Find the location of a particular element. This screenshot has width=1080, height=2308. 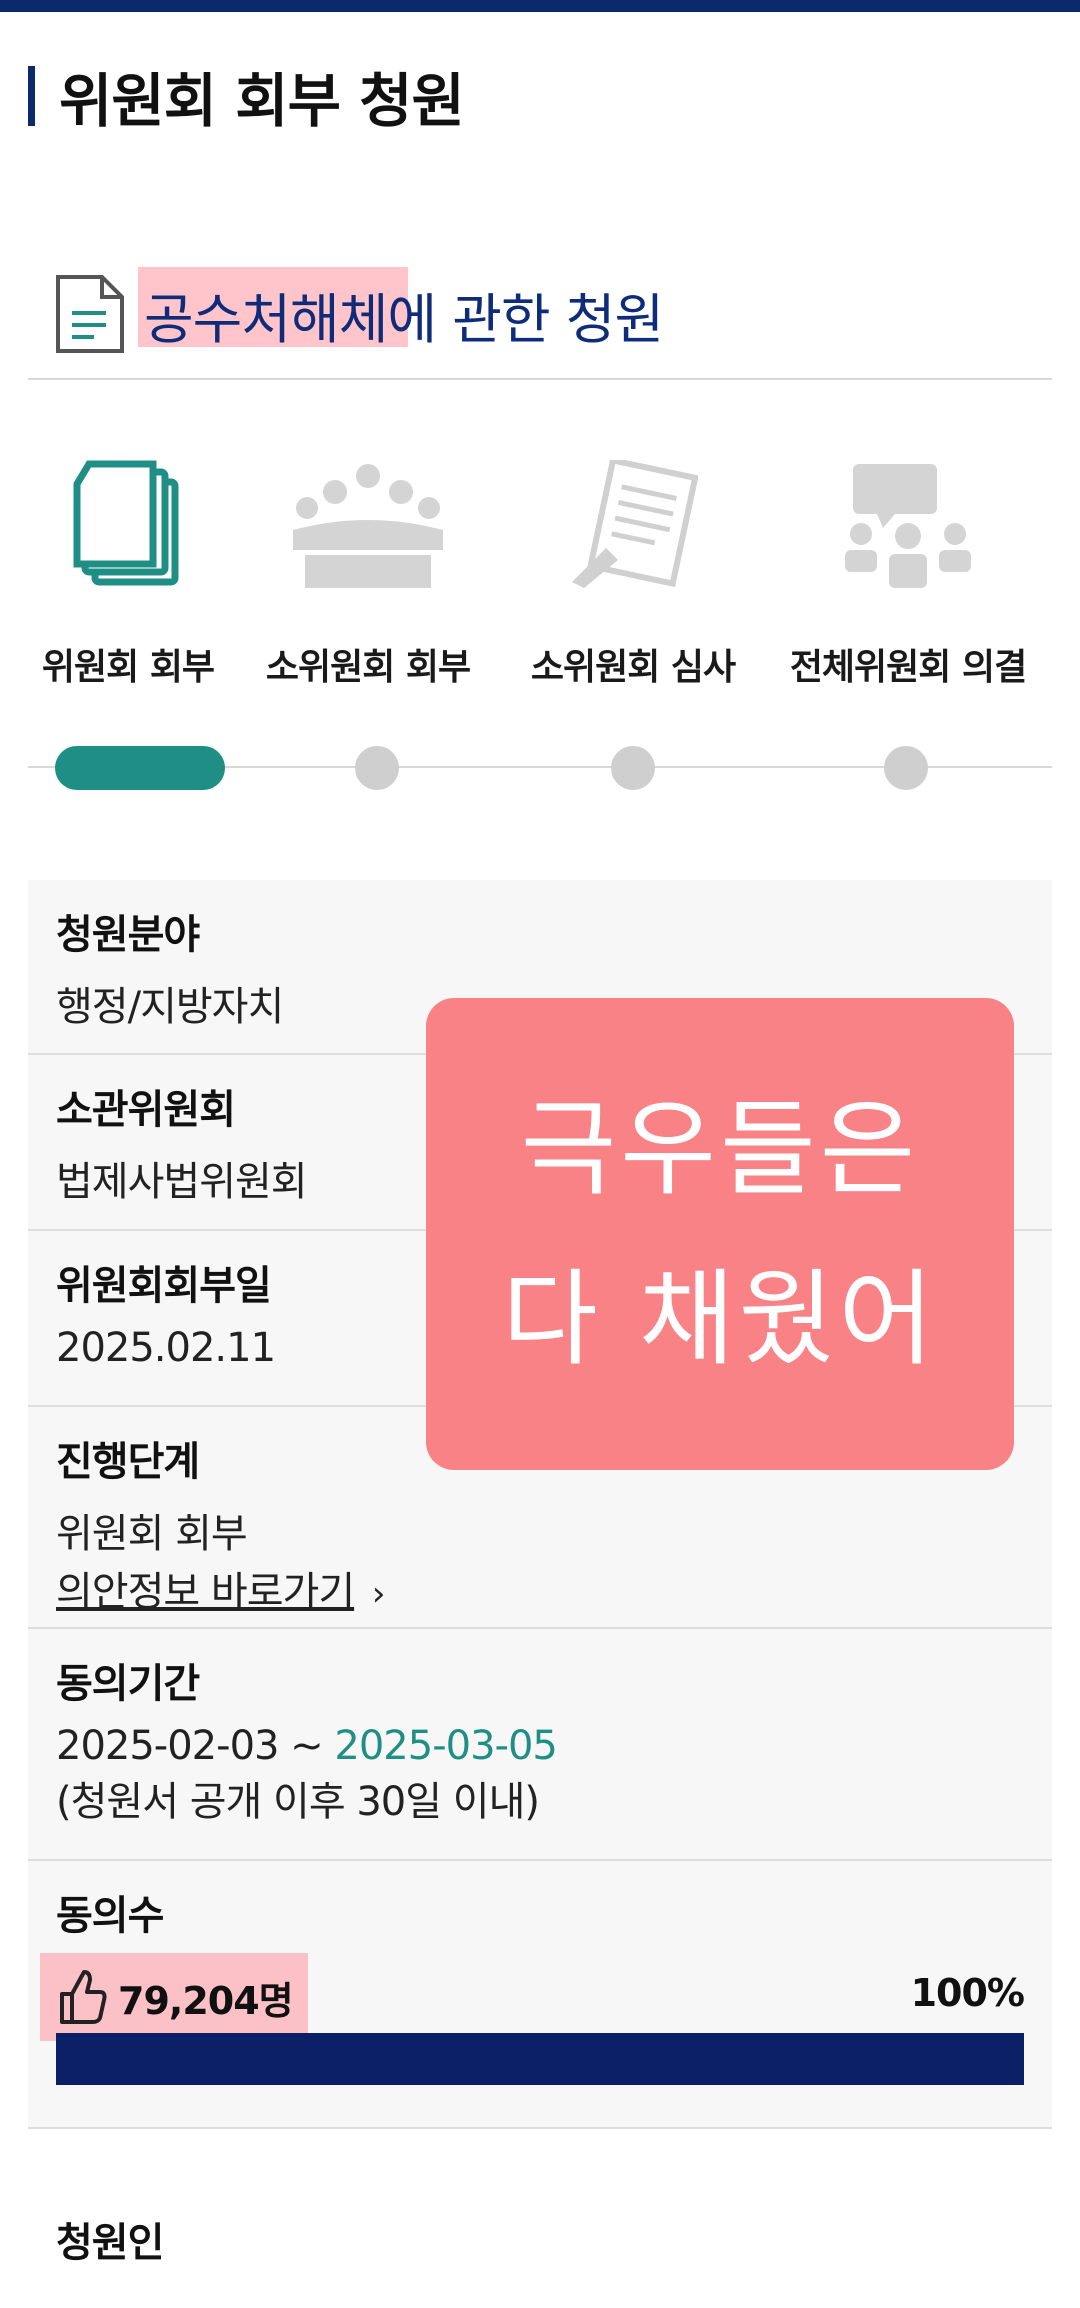

step-subcommittee-review: 소위원회 심사 is located at coordinates (633, 570).